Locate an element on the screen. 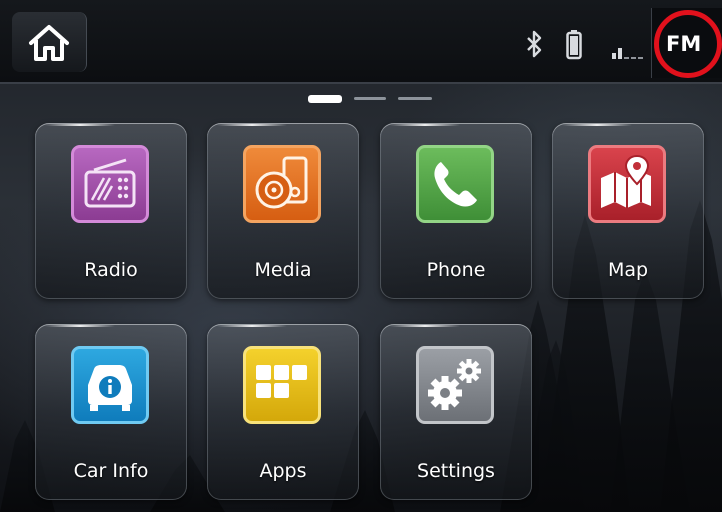  page-indicator is located at coordinates (370, 100).